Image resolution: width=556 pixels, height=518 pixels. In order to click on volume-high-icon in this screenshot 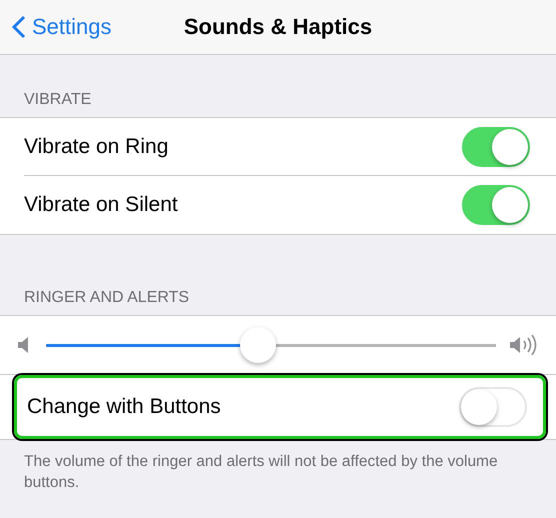, I will do `click(524, 345)`.